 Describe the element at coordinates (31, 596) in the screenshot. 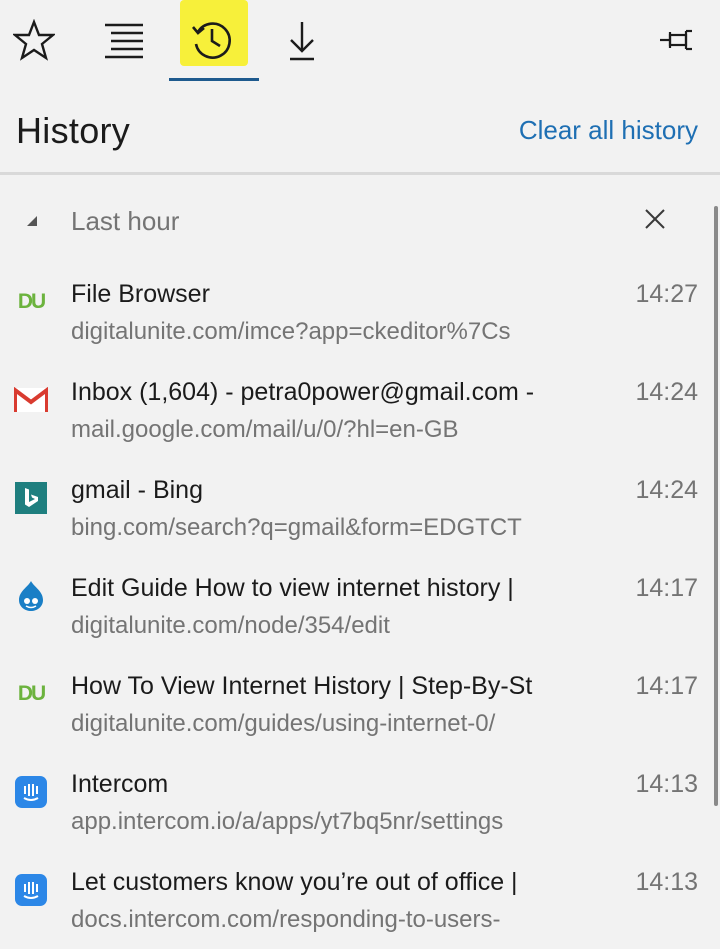

I see `drupal-icon` at that location.